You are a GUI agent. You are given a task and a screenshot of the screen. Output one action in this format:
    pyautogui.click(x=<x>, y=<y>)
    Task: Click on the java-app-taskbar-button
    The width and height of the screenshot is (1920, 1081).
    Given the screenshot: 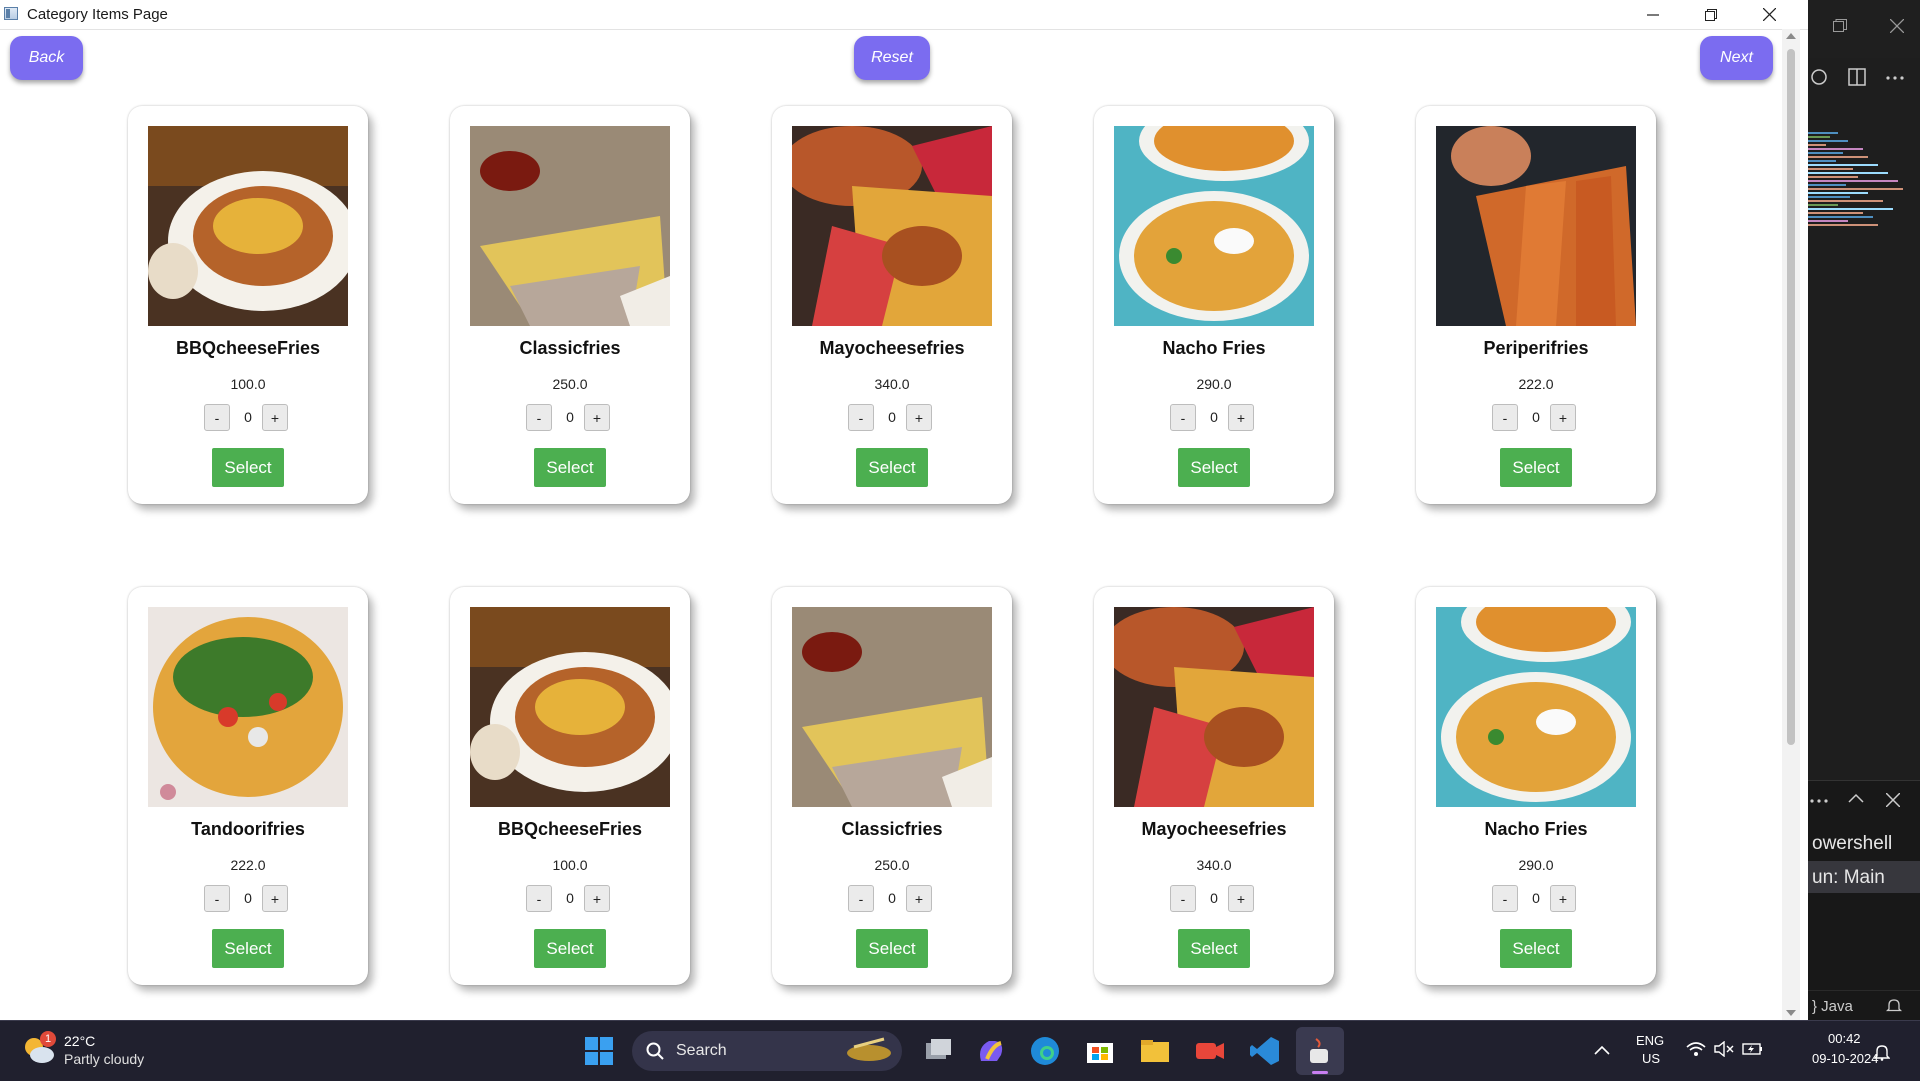 What is the action you would take?
    pyautogui.click(x=1320, y=1051)
    